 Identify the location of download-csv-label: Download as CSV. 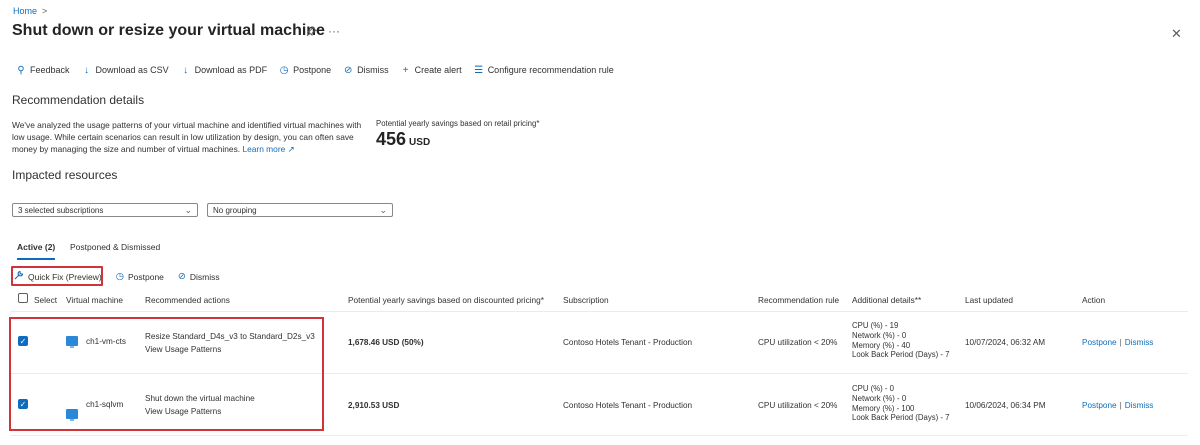
(132, 70).